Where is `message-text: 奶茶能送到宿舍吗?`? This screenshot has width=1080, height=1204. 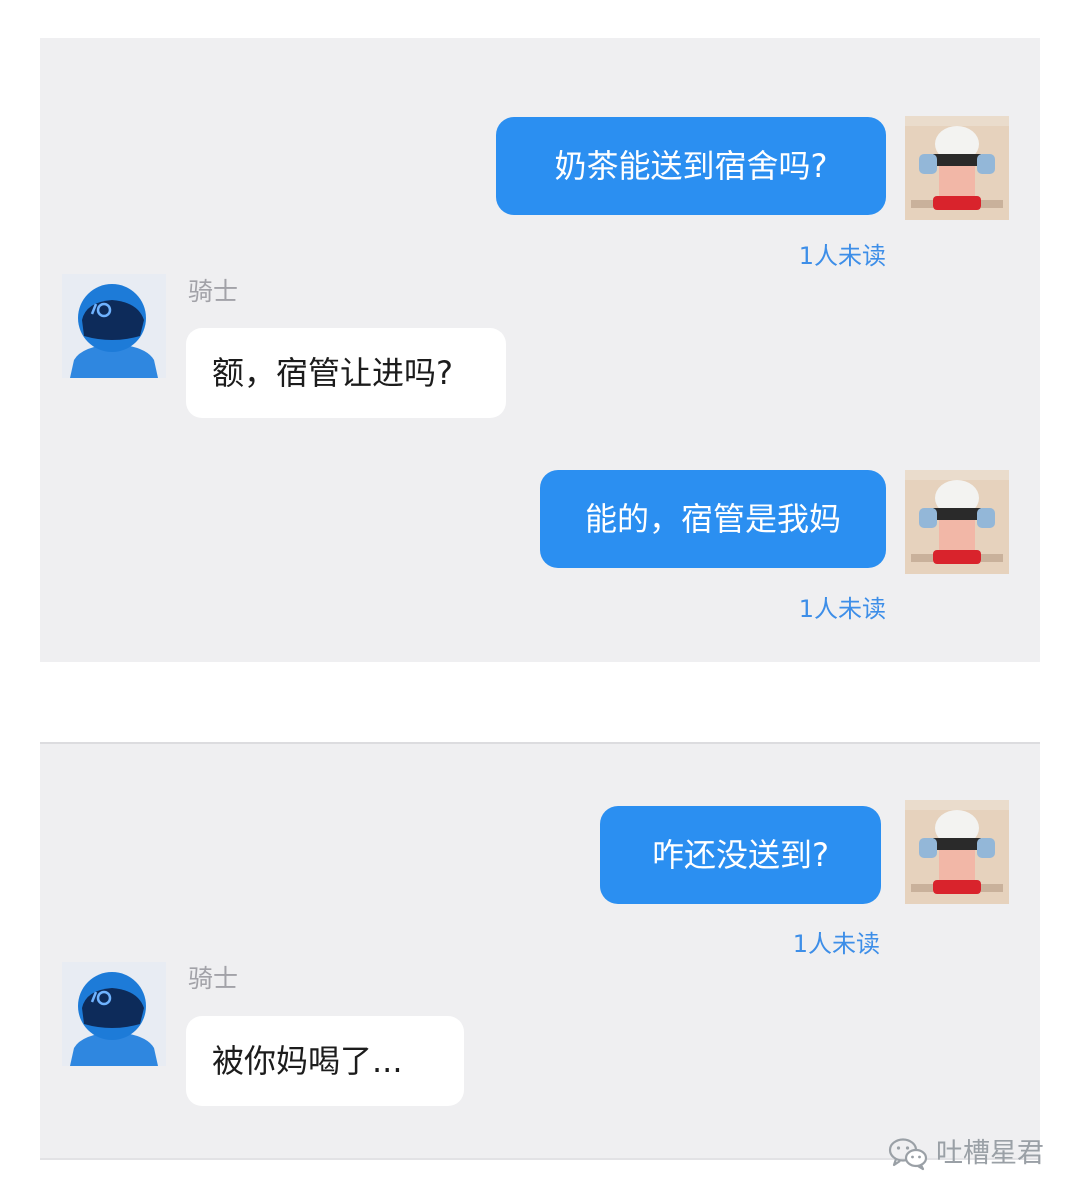
message-text: 奶茶能送到宿舍吗? is located at coordinates (691, 166).